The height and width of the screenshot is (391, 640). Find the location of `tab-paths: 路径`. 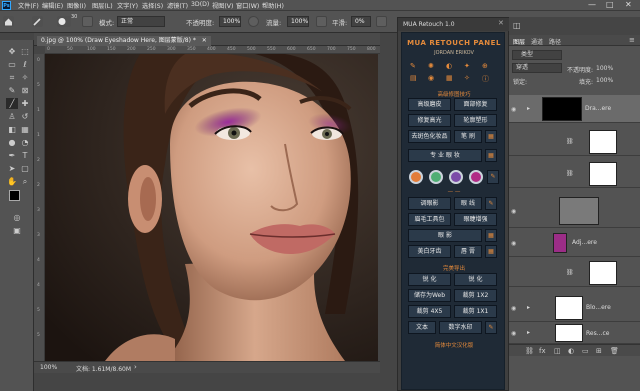

tab-paths: 路径 is located at coordinates (555, 41).